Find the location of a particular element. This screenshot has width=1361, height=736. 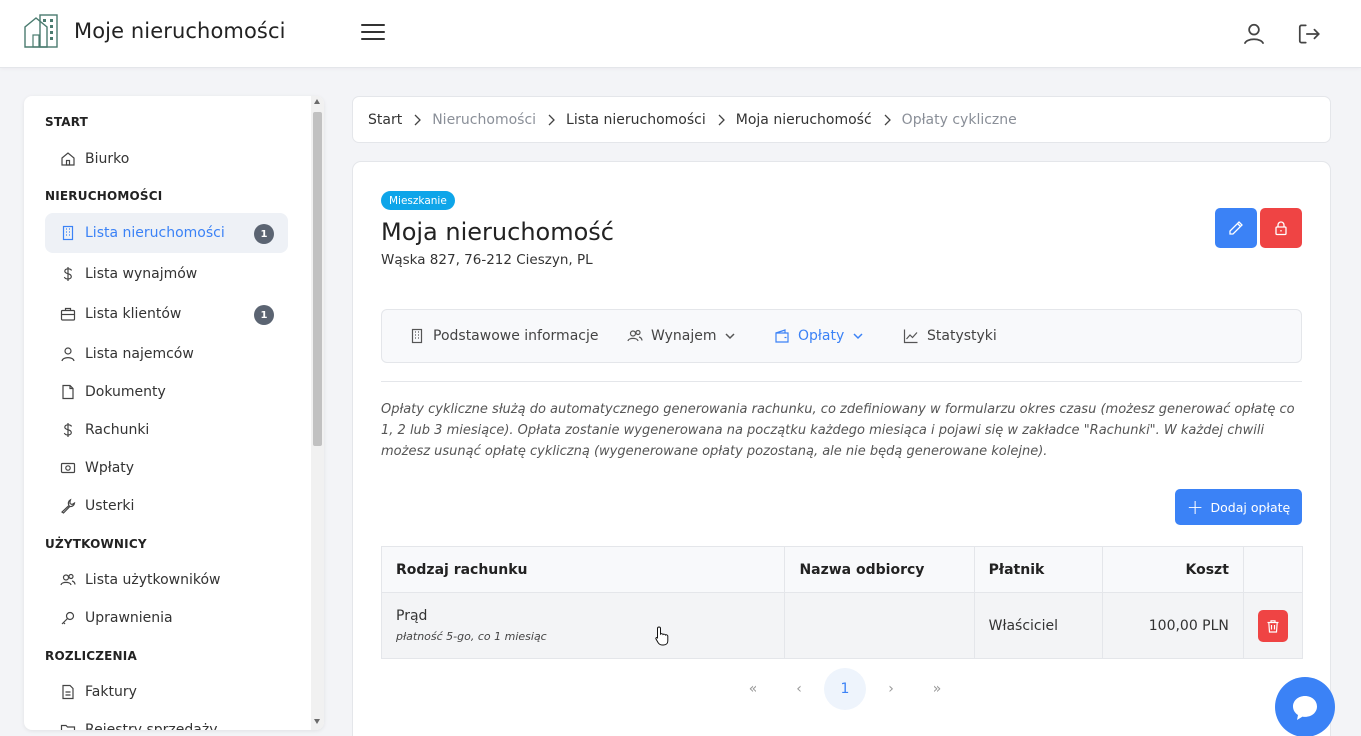

chat-button is located at coordinates (1305, 706).